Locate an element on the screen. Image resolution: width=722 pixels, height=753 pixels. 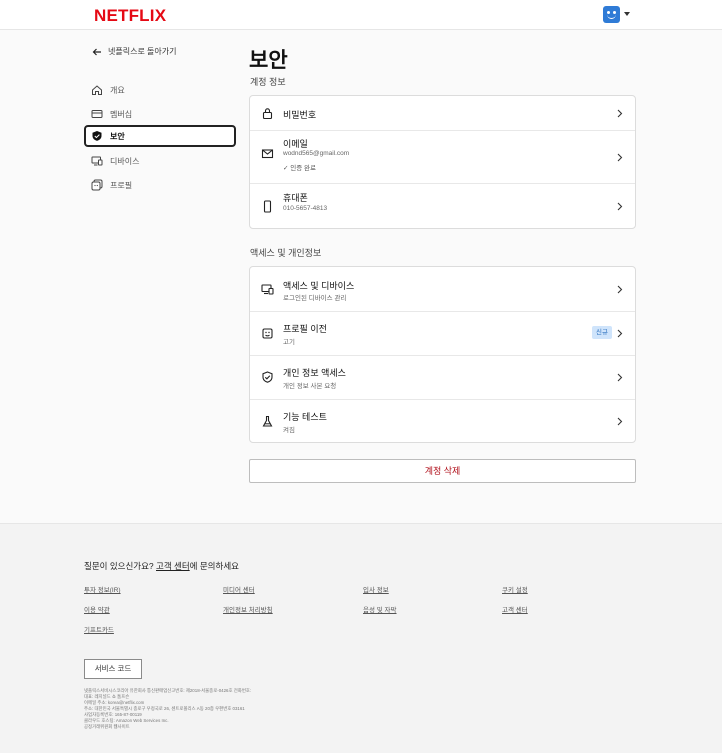
help-question: 질문이 있으신가요? 고객 센터에 문의하세요 is located at coordinates (161, 566).